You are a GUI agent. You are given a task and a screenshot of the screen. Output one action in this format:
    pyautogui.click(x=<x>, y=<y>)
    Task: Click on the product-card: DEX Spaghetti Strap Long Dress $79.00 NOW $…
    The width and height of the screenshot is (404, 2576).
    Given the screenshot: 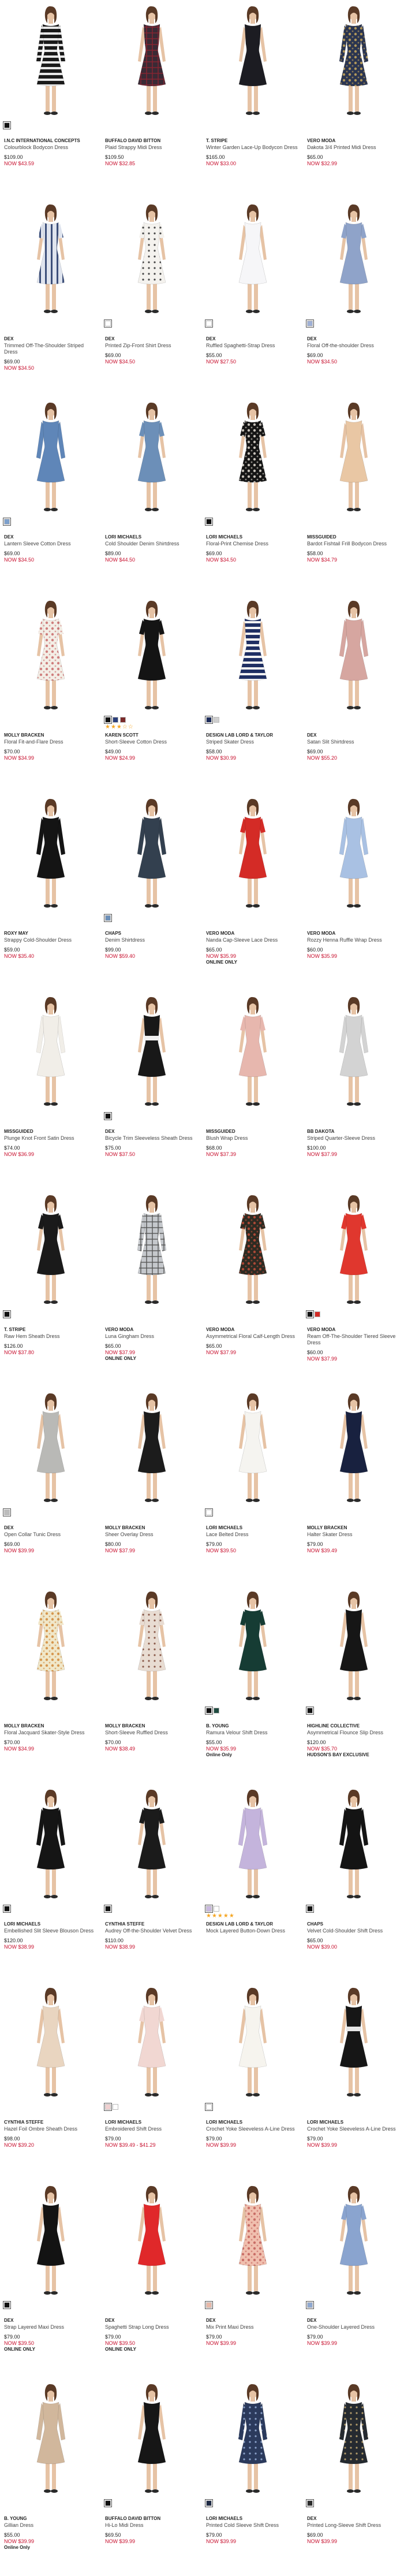 What is the action you would take?
    pyautogui.click(x=151, y=2279)
    